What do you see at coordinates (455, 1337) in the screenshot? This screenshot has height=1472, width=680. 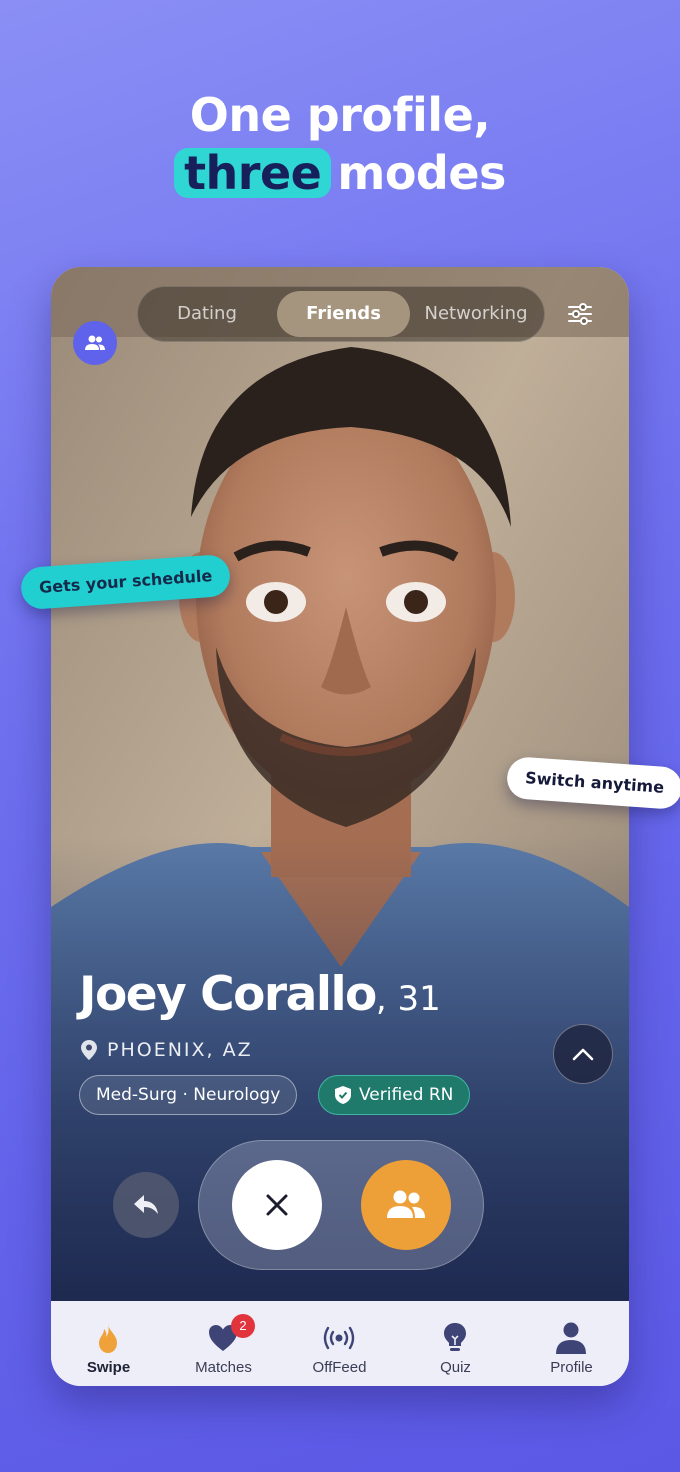 I see `lightbulb-icon` at bounding box center [455, 1337].